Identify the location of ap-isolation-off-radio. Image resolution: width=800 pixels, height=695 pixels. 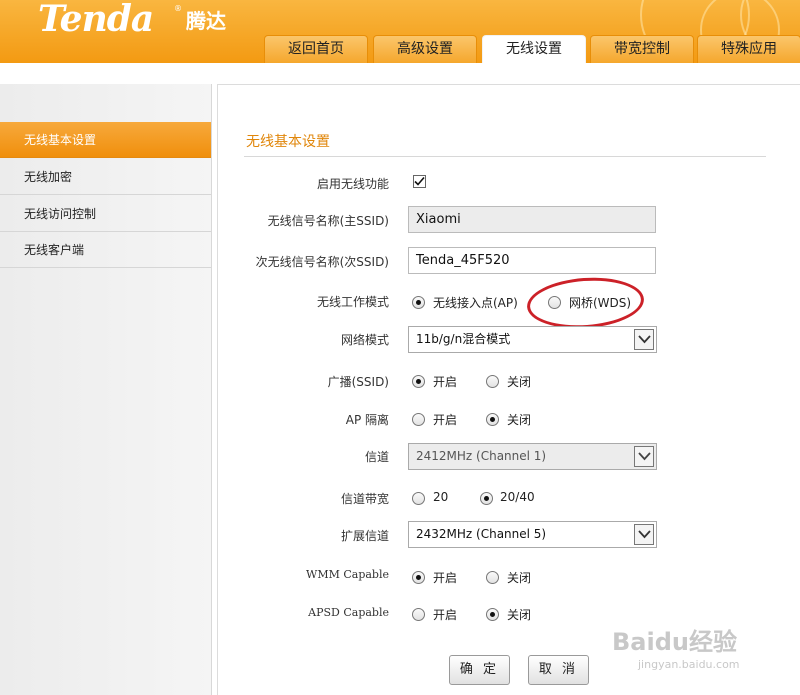
(492, 419).